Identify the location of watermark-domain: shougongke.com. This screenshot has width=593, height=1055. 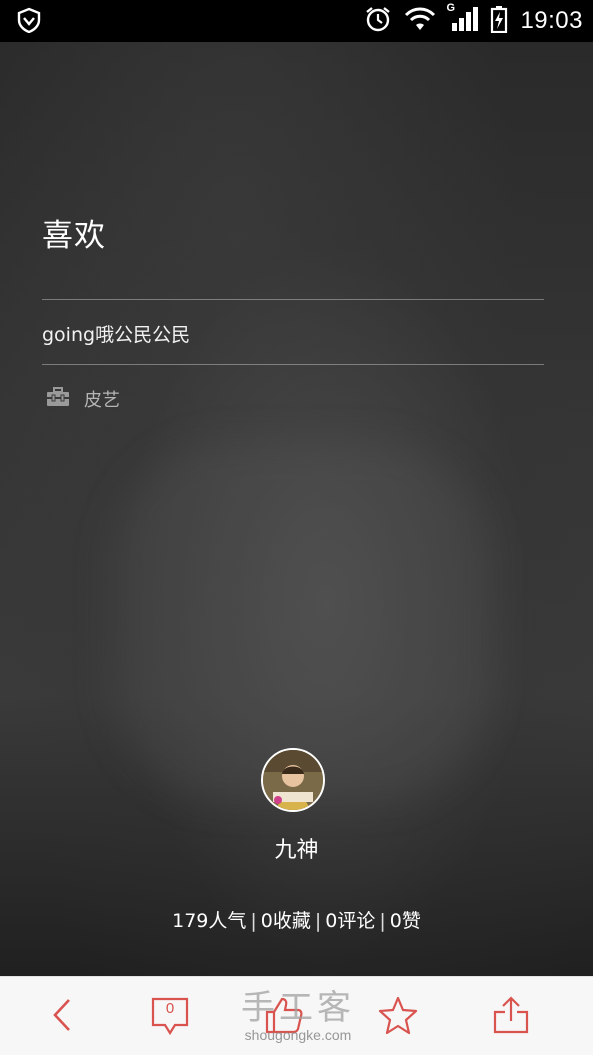
(298, 1035).